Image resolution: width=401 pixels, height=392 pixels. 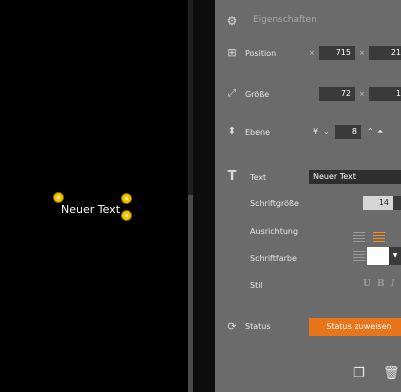 I want to click on font-color-dropdown: ▼, so click(x=395, y=256).